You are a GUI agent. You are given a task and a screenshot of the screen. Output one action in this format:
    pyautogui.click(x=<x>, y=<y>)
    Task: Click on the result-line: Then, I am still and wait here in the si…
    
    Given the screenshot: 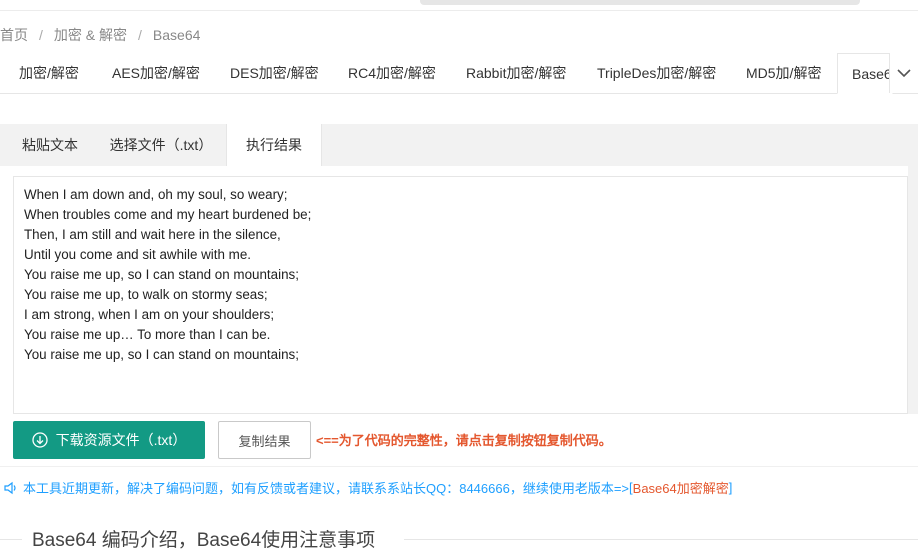 What is the action you would take?
    pyautogui.click(x=152, y=234)
    